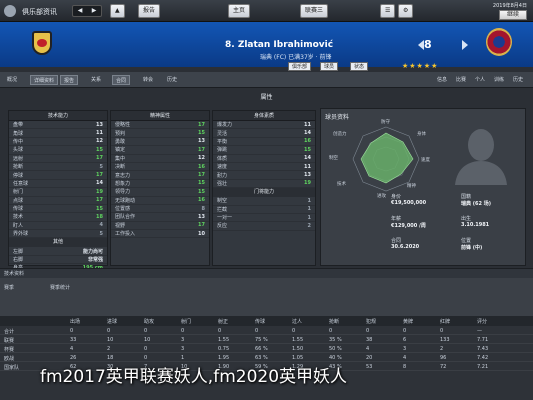 The image size is (533, 400). Describe the element at coordinates (239, 11) in the screenshot. I see `toolbar-button-home: 主页` at that location.